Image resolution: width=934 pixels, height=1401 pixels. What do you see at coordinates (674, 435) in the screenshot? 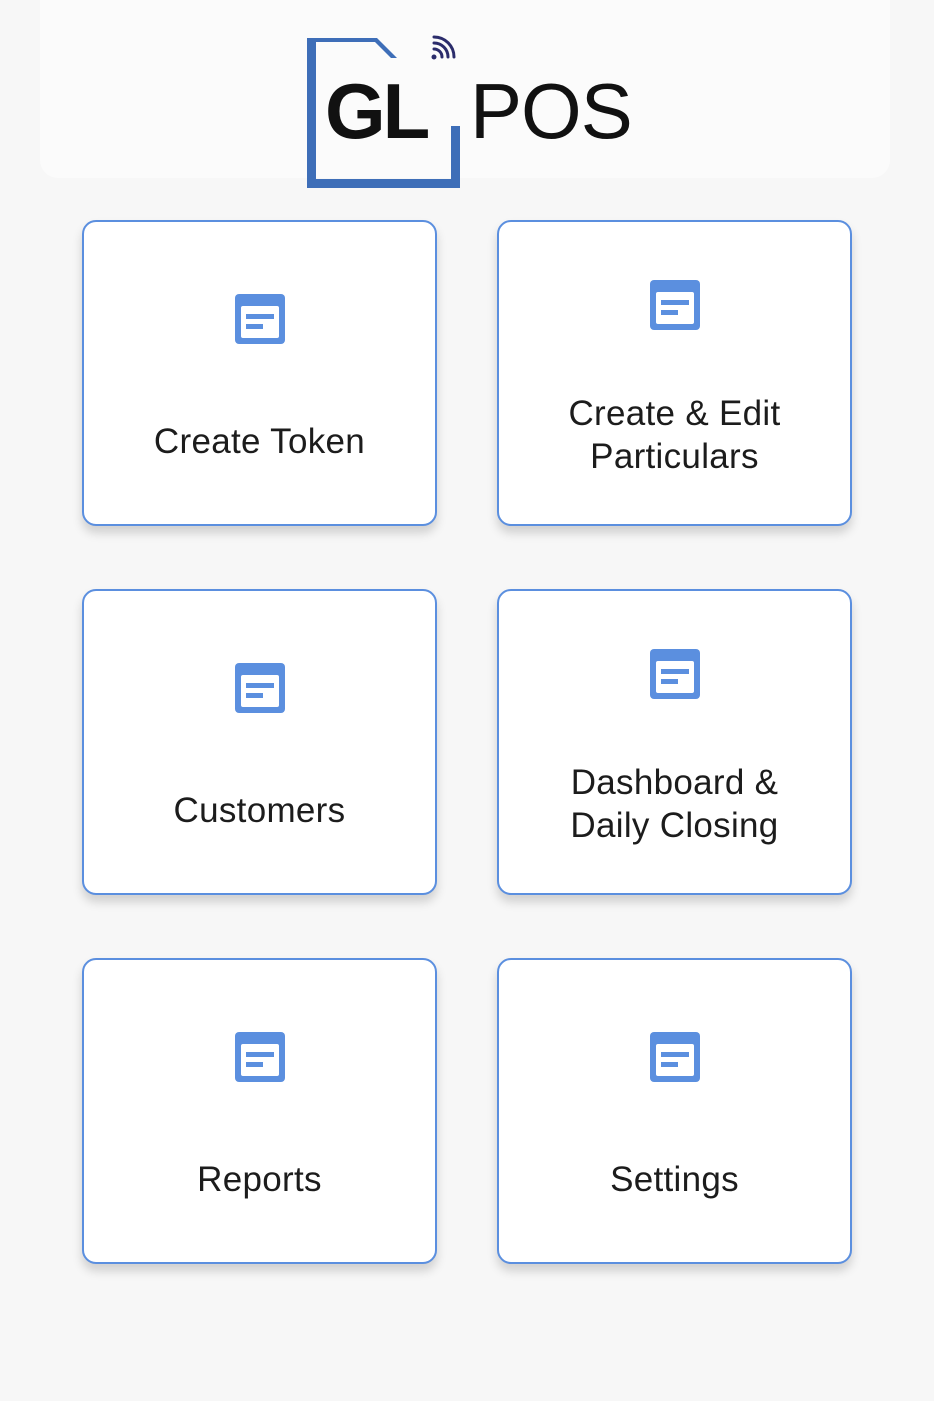
I see `create-edit-particulars-label: Create & Edit Particulars` at bounding box center [674, 435].